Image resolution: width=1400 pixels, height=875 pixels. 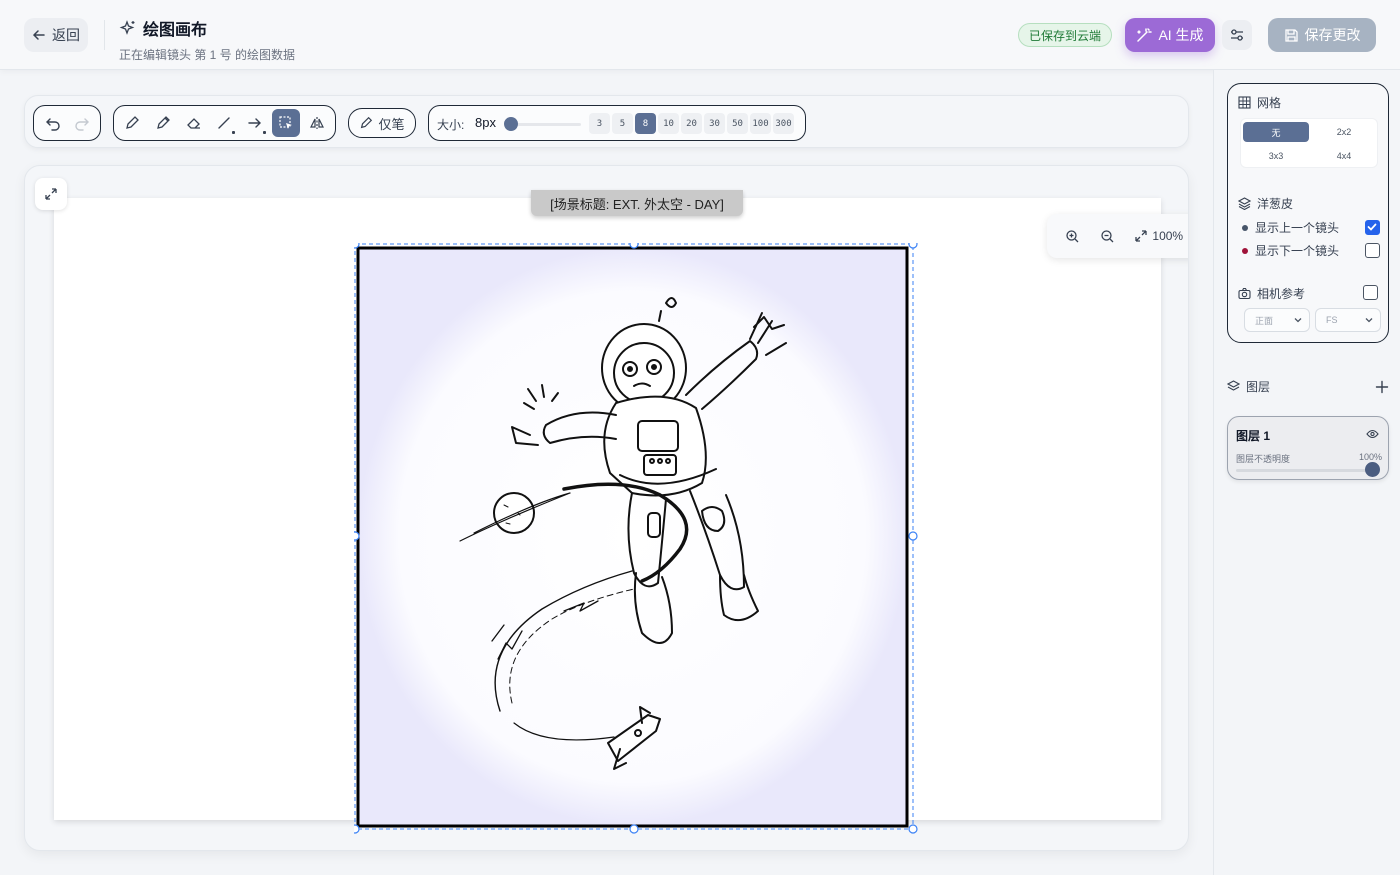 What do you see at coordinates (1281, 294) in the screenshot?
I see `camera-title: 相机参考` at bounding box center [1281, 294].